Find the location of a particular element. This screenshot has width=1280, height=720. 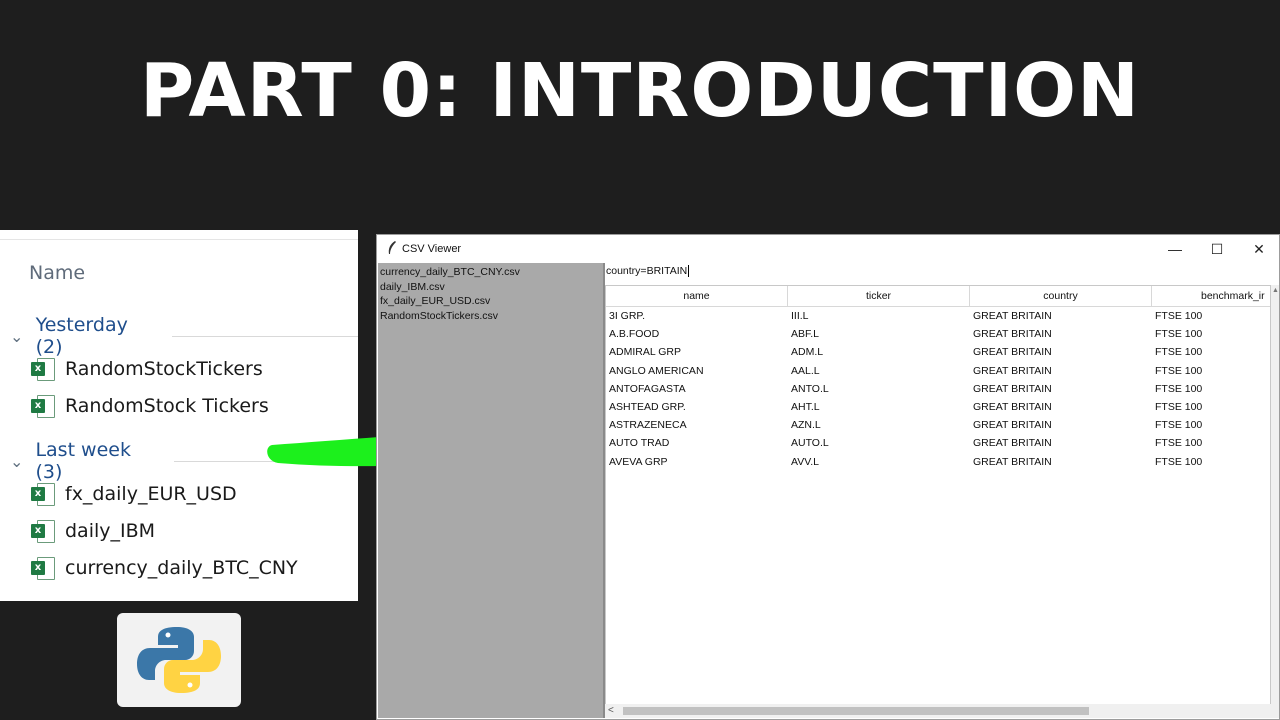

python-logo-icon is located at coordinates (179, 660).